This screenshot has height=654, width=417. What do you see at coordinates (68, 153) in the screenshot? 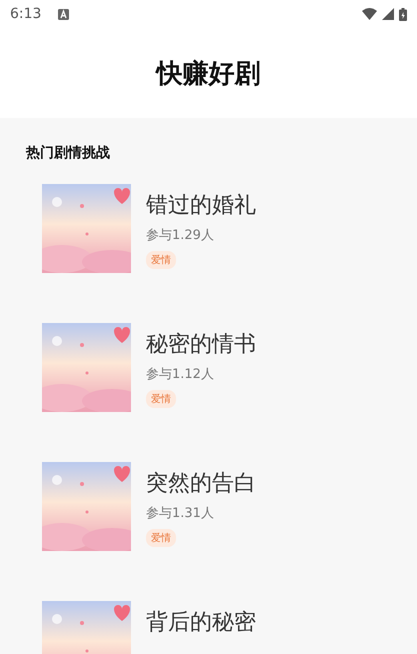
I see `section-title: 热门剧情挑战` at bounding box center [68, 153].